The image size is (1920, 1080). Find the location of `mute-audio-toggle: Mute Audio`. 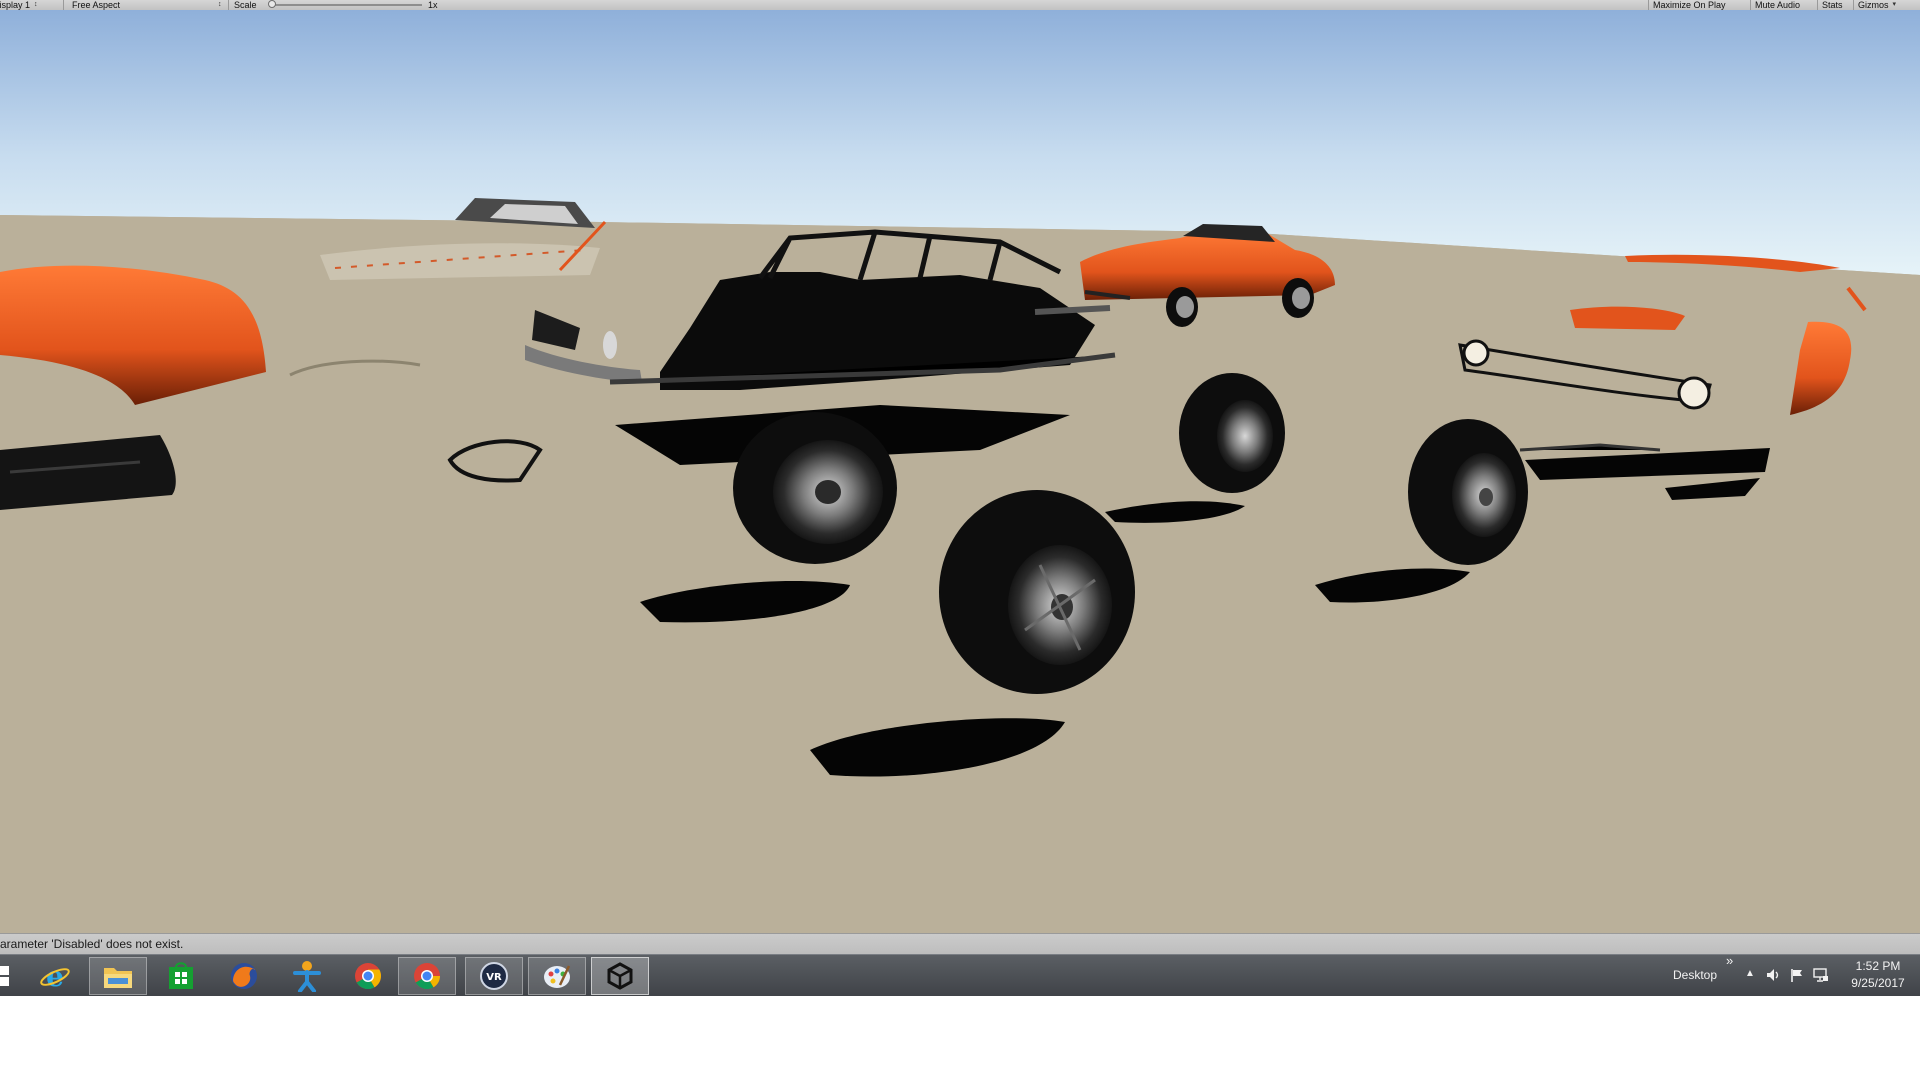

mute-audio-toggle: Mute Audio is located at coordinates (1777, 5).